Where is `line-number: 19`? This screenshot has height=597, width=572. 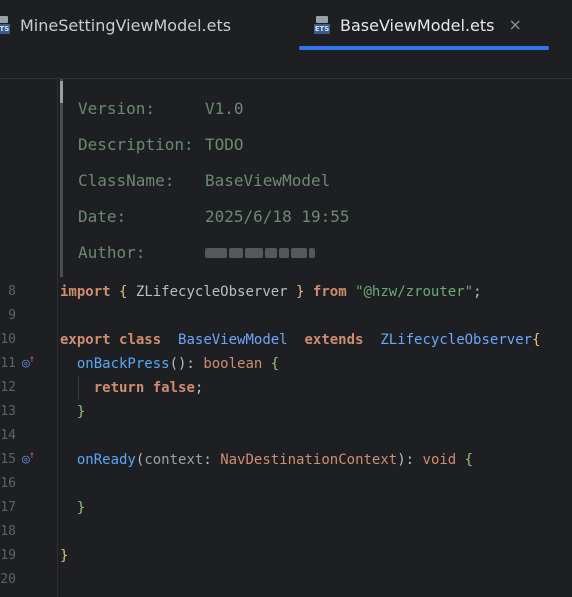
line-number: 19 is located at coordinates (8, 555).